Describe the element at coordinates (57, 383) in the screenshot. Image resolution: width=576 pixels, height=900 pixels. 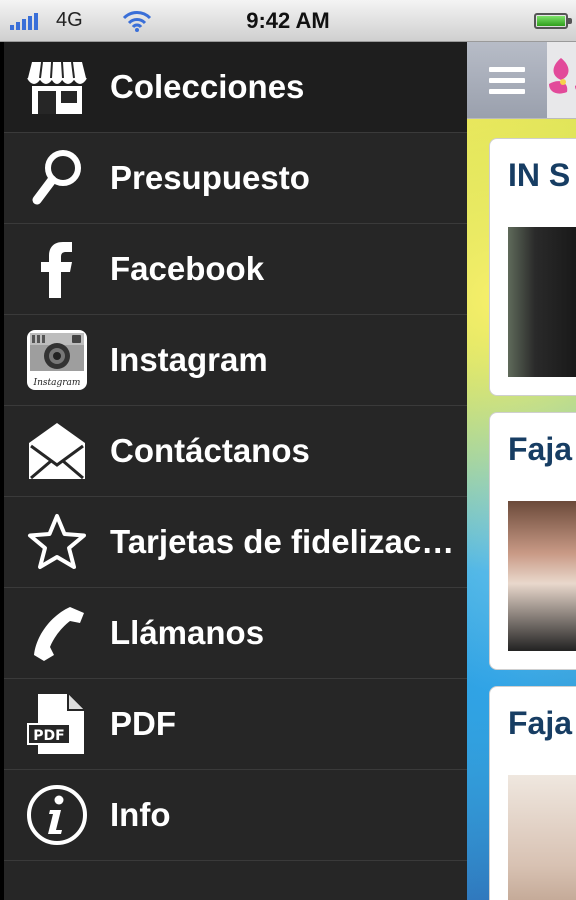
I see `instagram-icon-text: Instagram` at that location.